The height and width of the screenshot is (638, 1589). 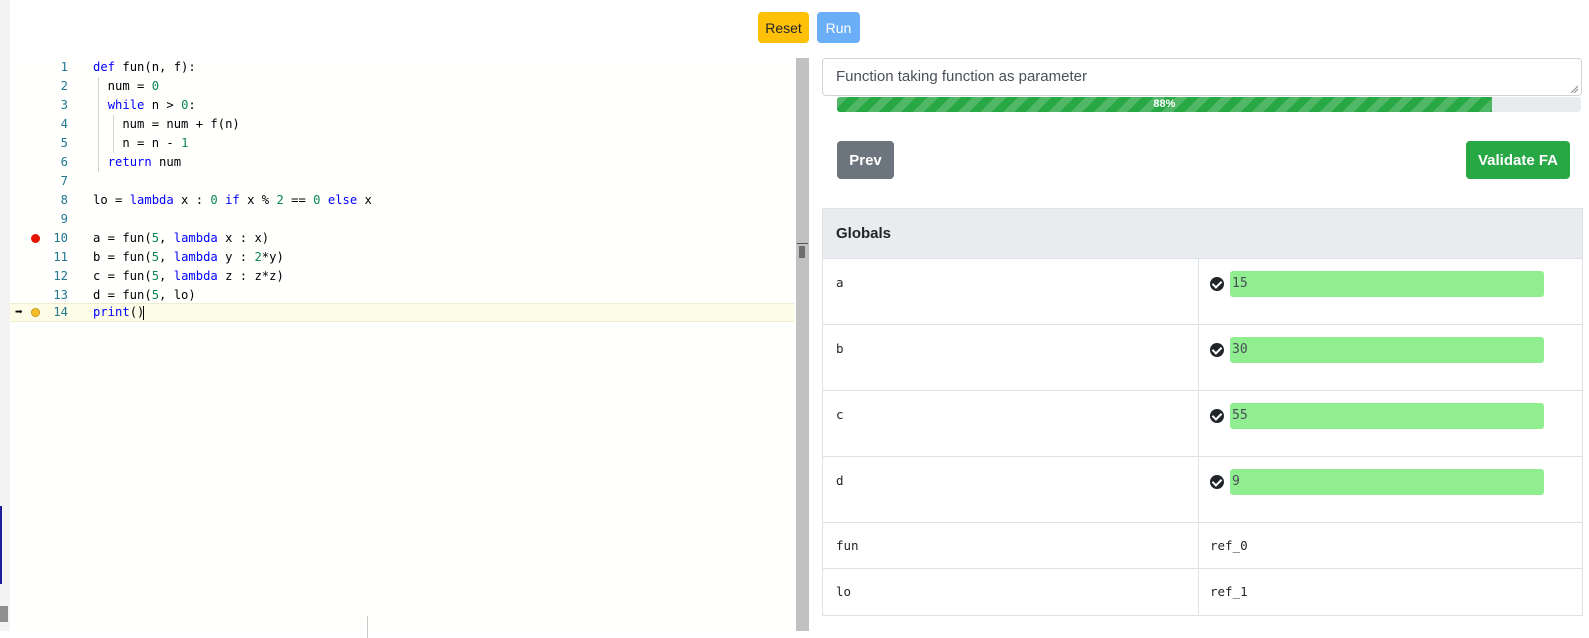 What do you see at coordinates (55, 238) in the screenshot?
I see `line-number: 10` at bounding box center [55, 238].